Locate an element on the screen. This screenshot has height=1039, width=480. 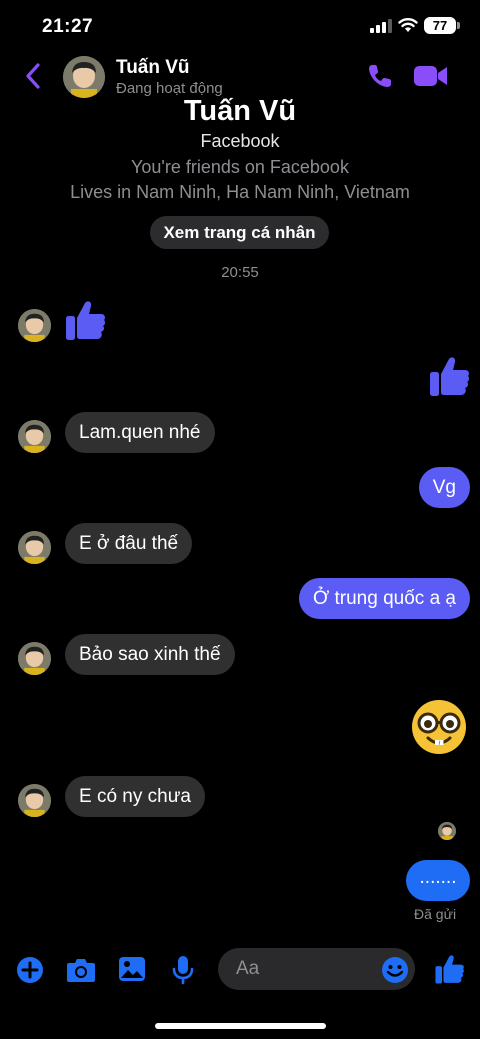
sent-status: Đã gửi is located at coordinates (435, 914).